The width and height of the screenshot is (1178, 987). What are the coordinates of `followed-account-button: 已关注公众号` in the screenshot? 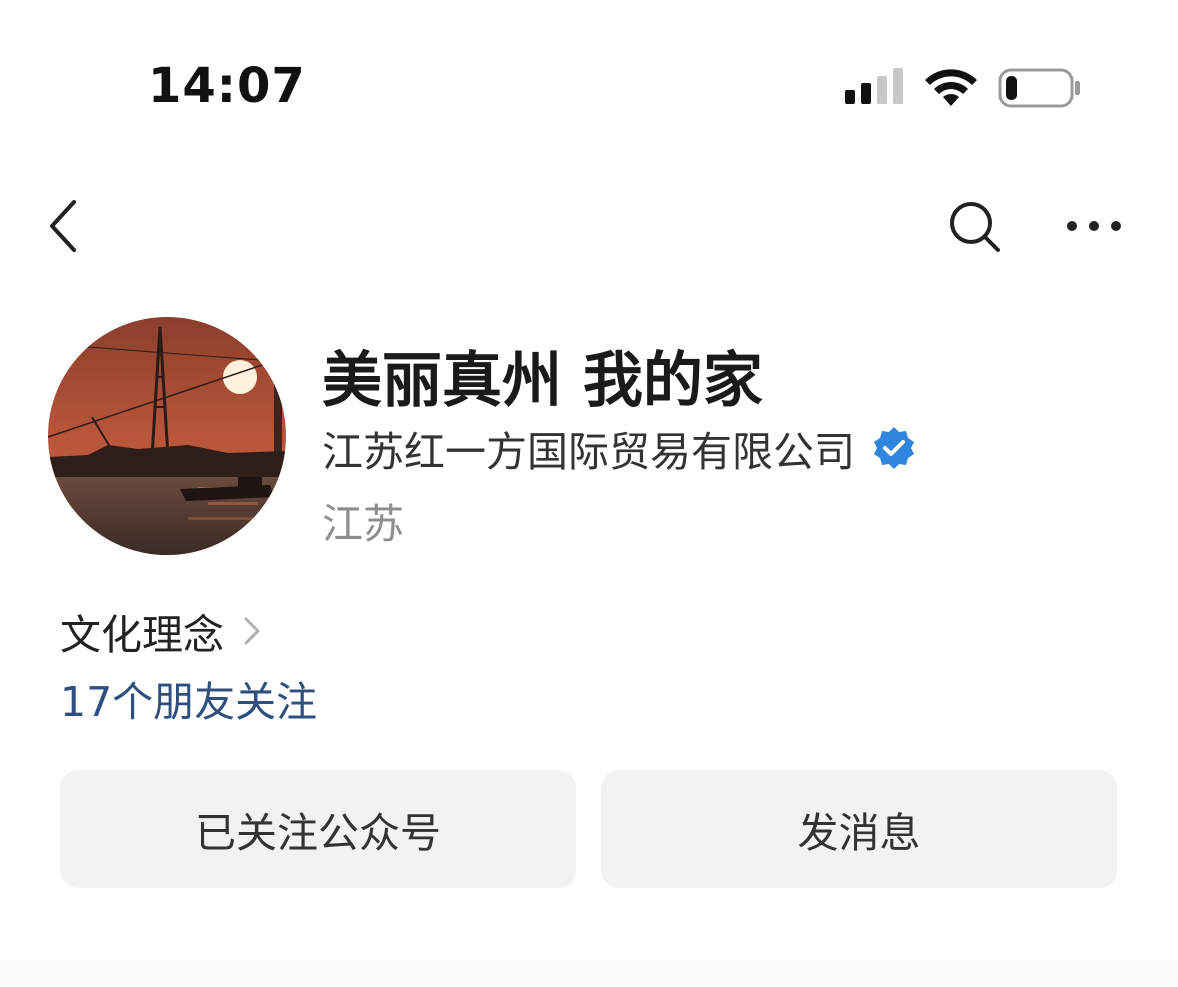 It's located at (318, 829).